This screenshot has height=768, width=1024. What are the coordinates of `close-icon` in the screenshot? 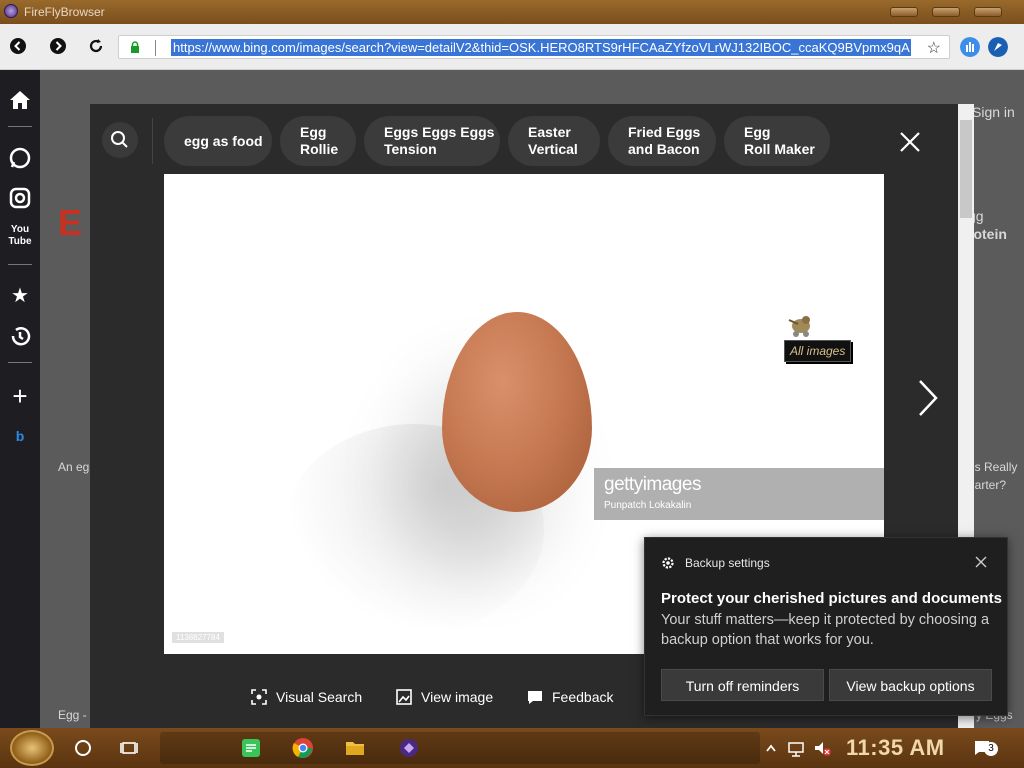 It's located at (910, 142).